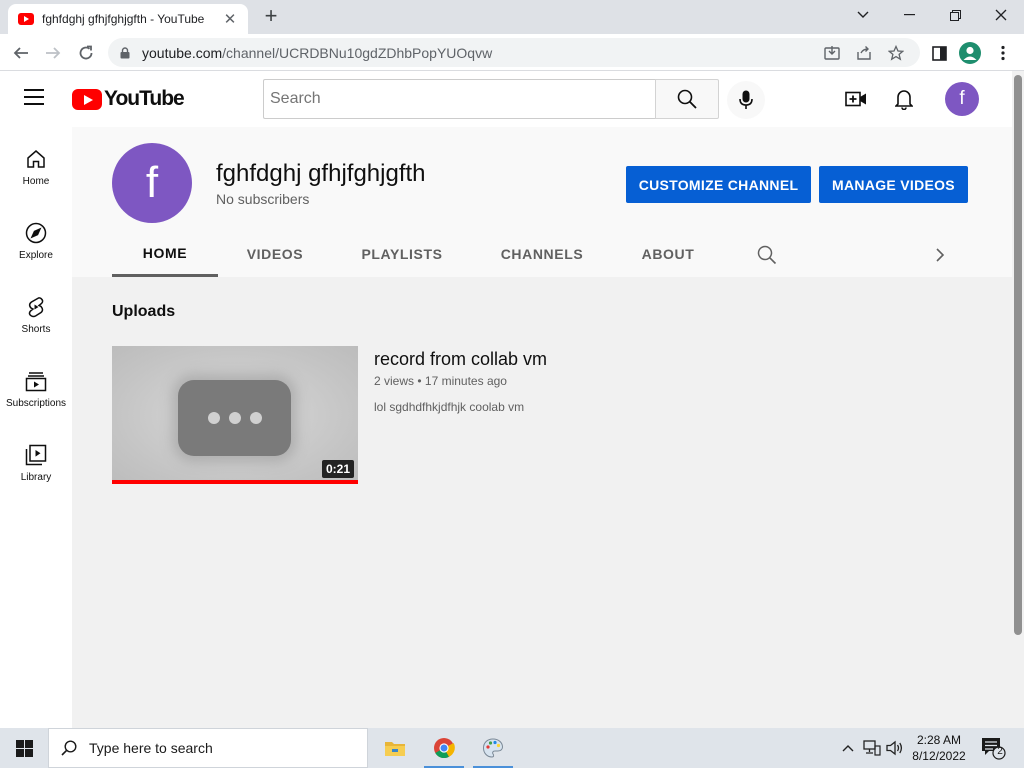 This screenshot has width=1024, height=768. I want to click on page-scrollbar, so click(1018, 399).